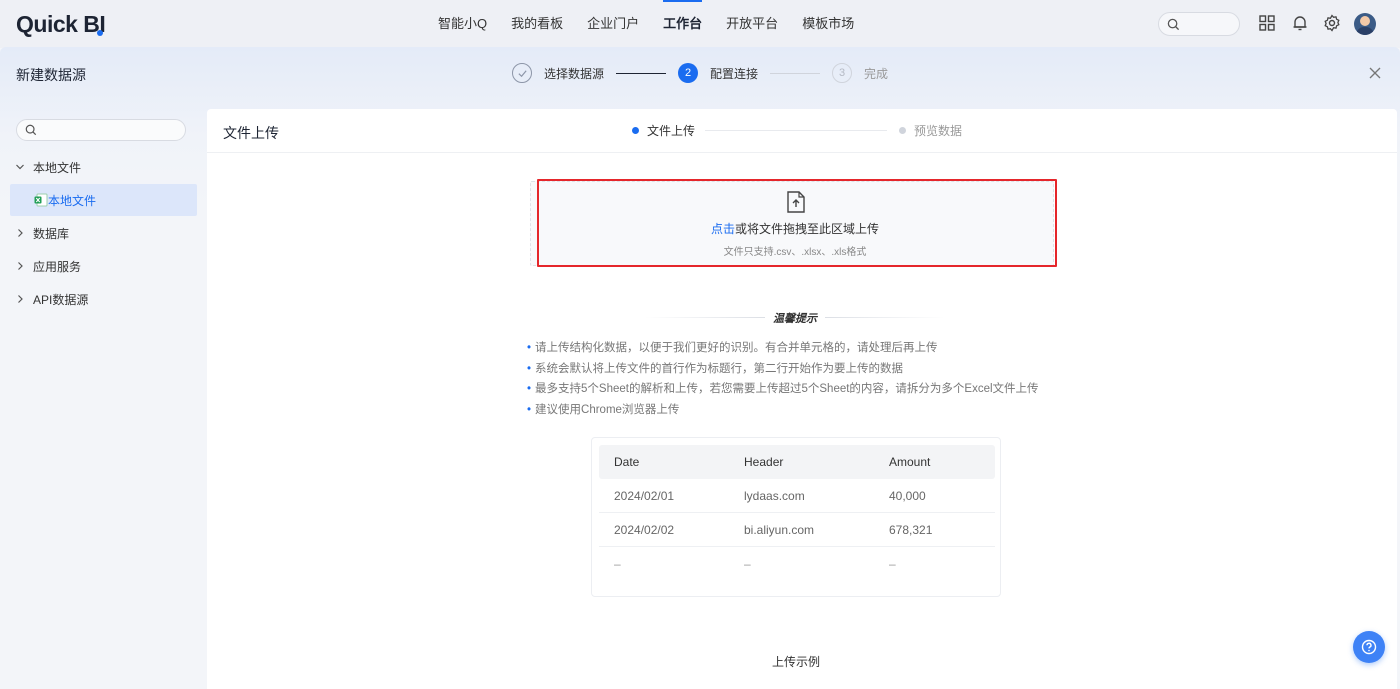  What do you see at coordinates (462, 24) in the screenshot?
I see `nav-item-smart-q: 智能小Q` at bounding box center [462, 24].